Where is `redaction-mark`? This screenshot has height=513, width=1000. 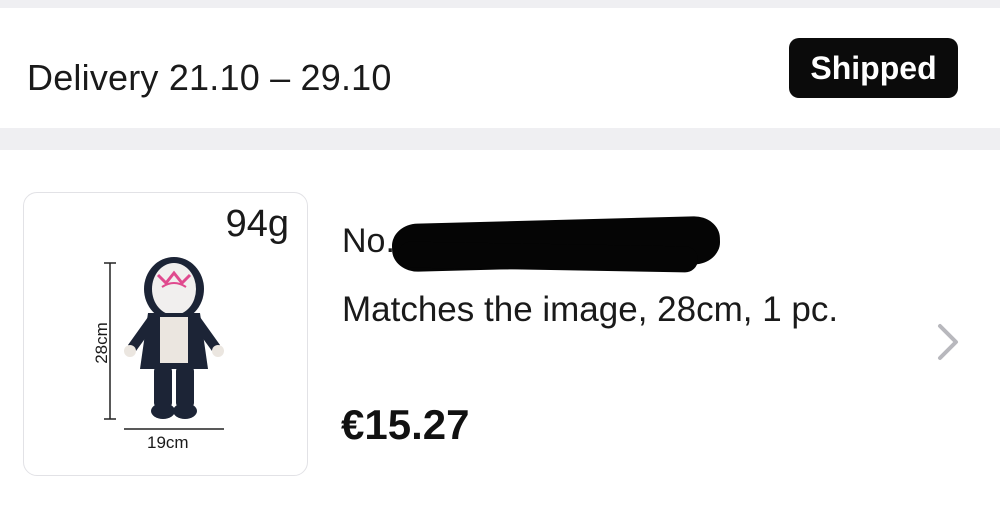
redaction-mark is located at coordinates (548, 257).